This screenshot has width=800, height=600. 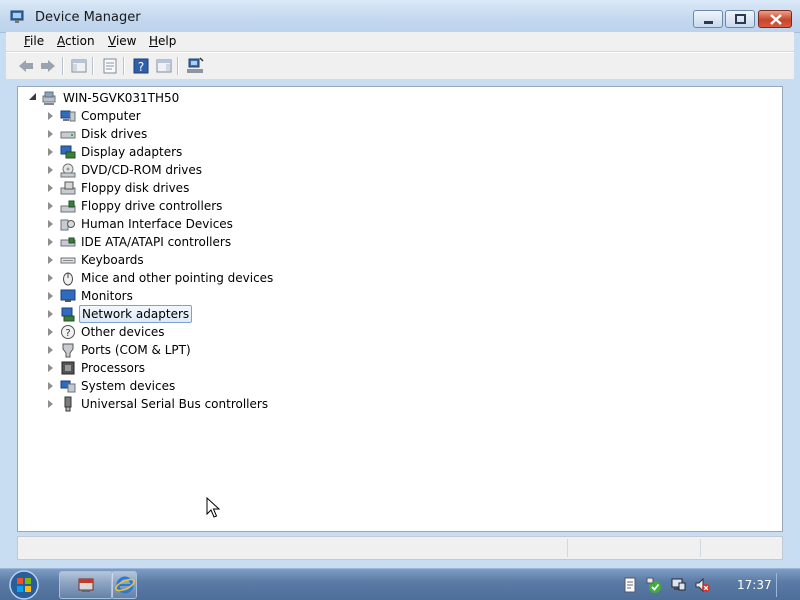 What do you see at coordinates (162, 41) in the screenshot?
I see `menu-help: Help` at bounding box center [162, 41].